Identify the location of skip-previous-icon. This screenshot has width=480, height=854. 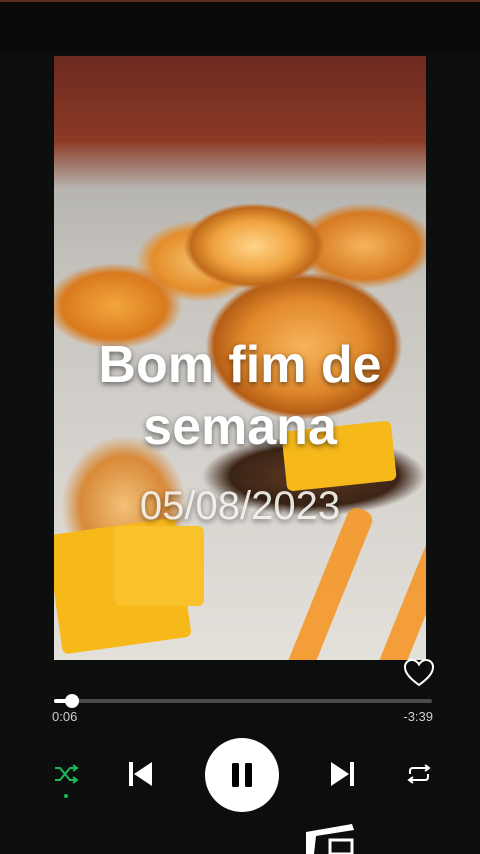
(140, 774).